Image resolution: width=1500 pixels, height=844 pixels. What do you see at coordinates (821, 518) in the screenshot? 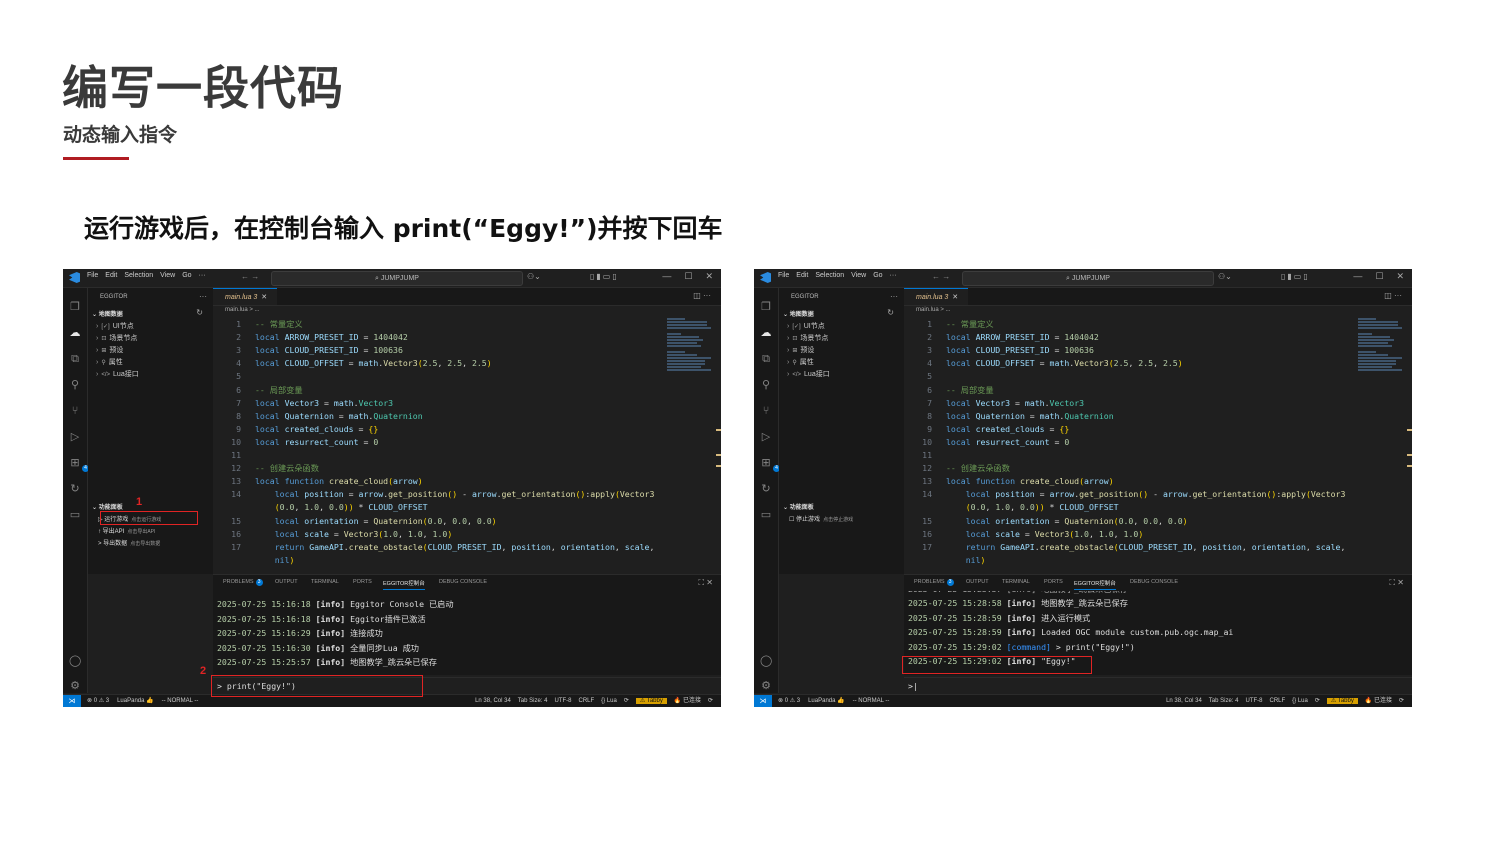
I see `function-item: ☐ 停止游戏 点击停止游戏` at bounding box center [821, 518].